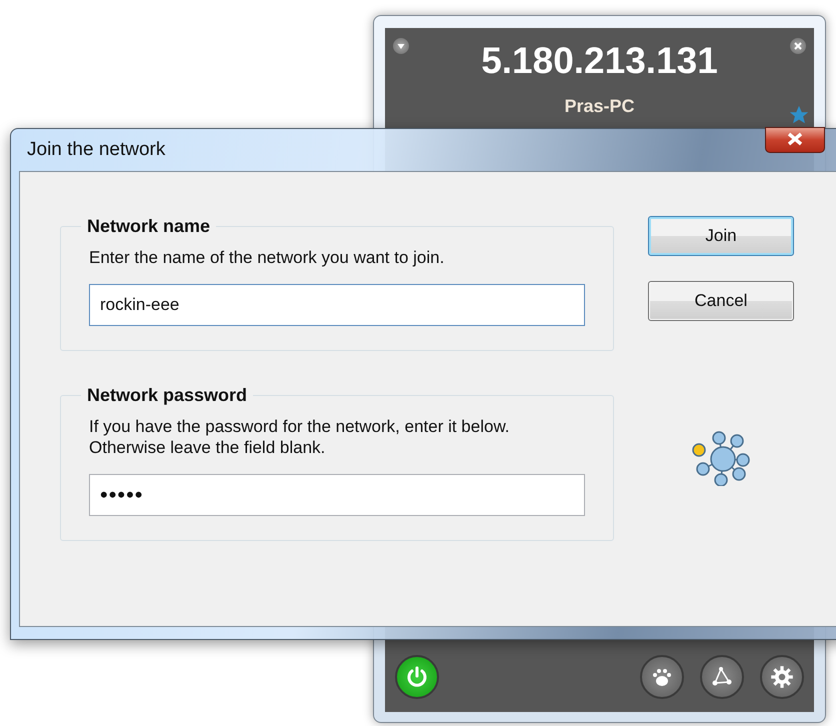 This screenshot has width=836, height=726. Describe the element at coordinates (149, 226) in the screenshot. I see `group-title: Network name` at that location.